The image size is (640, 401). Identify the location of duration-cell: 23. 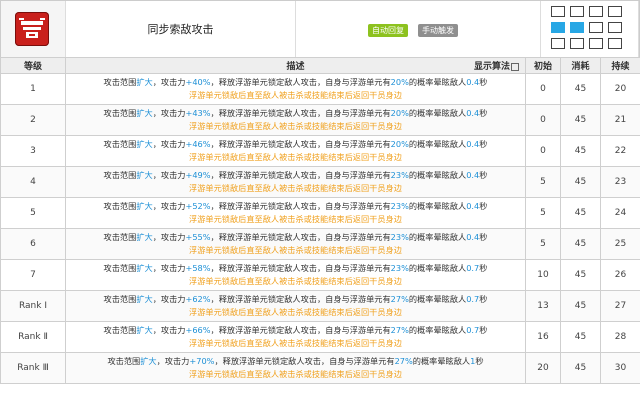
(620, 182).